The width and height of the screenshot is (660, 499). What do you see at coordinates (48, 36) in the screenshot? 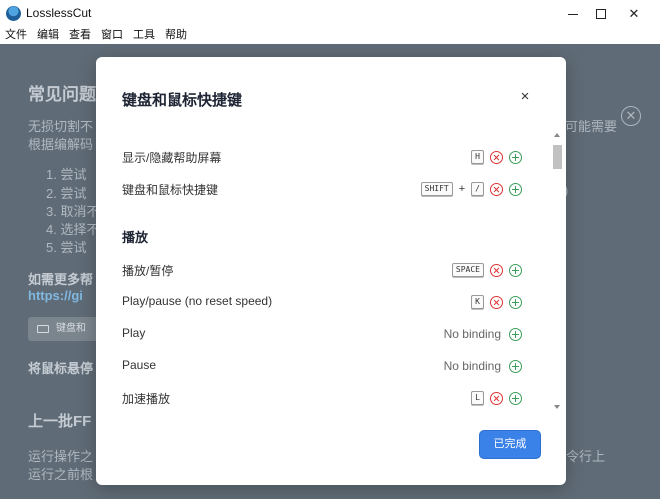
I see `menu-edit: 编辑` at bounding box center [48, 36].